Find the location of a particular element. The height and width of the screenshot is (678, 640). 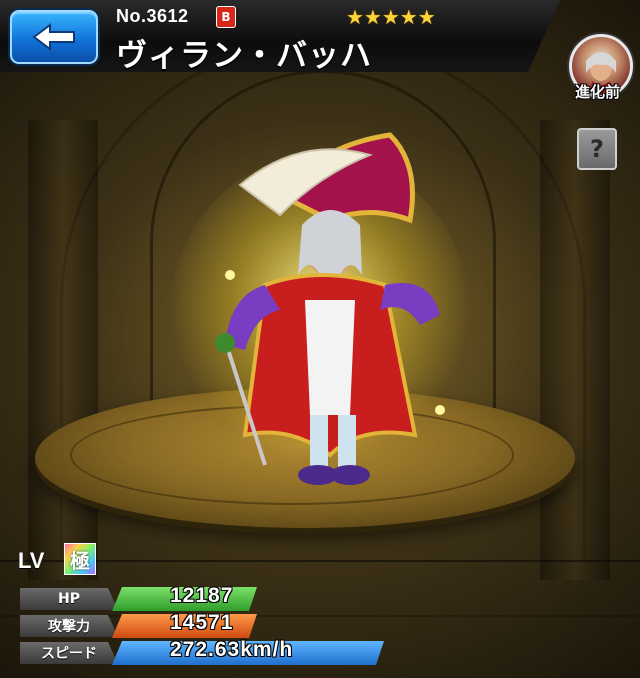

speed-label: スピード is located at coordinates (69, 653).